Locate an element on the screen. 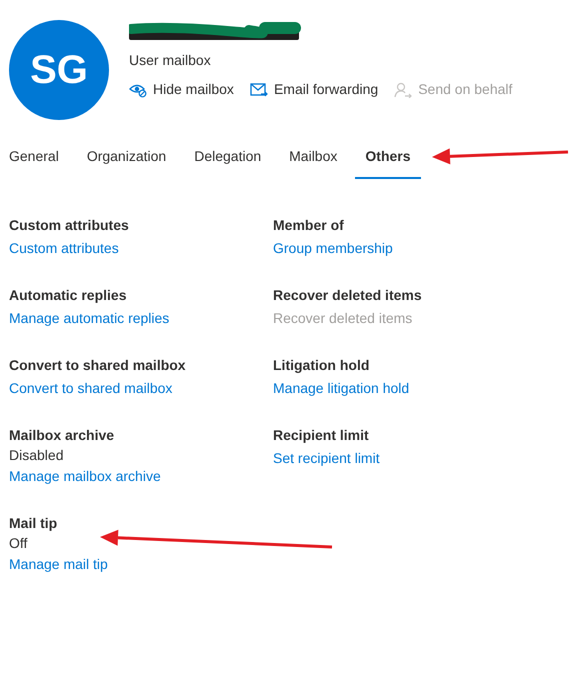  link: Convert to shared mailbox is located at coordinates (90, 388).